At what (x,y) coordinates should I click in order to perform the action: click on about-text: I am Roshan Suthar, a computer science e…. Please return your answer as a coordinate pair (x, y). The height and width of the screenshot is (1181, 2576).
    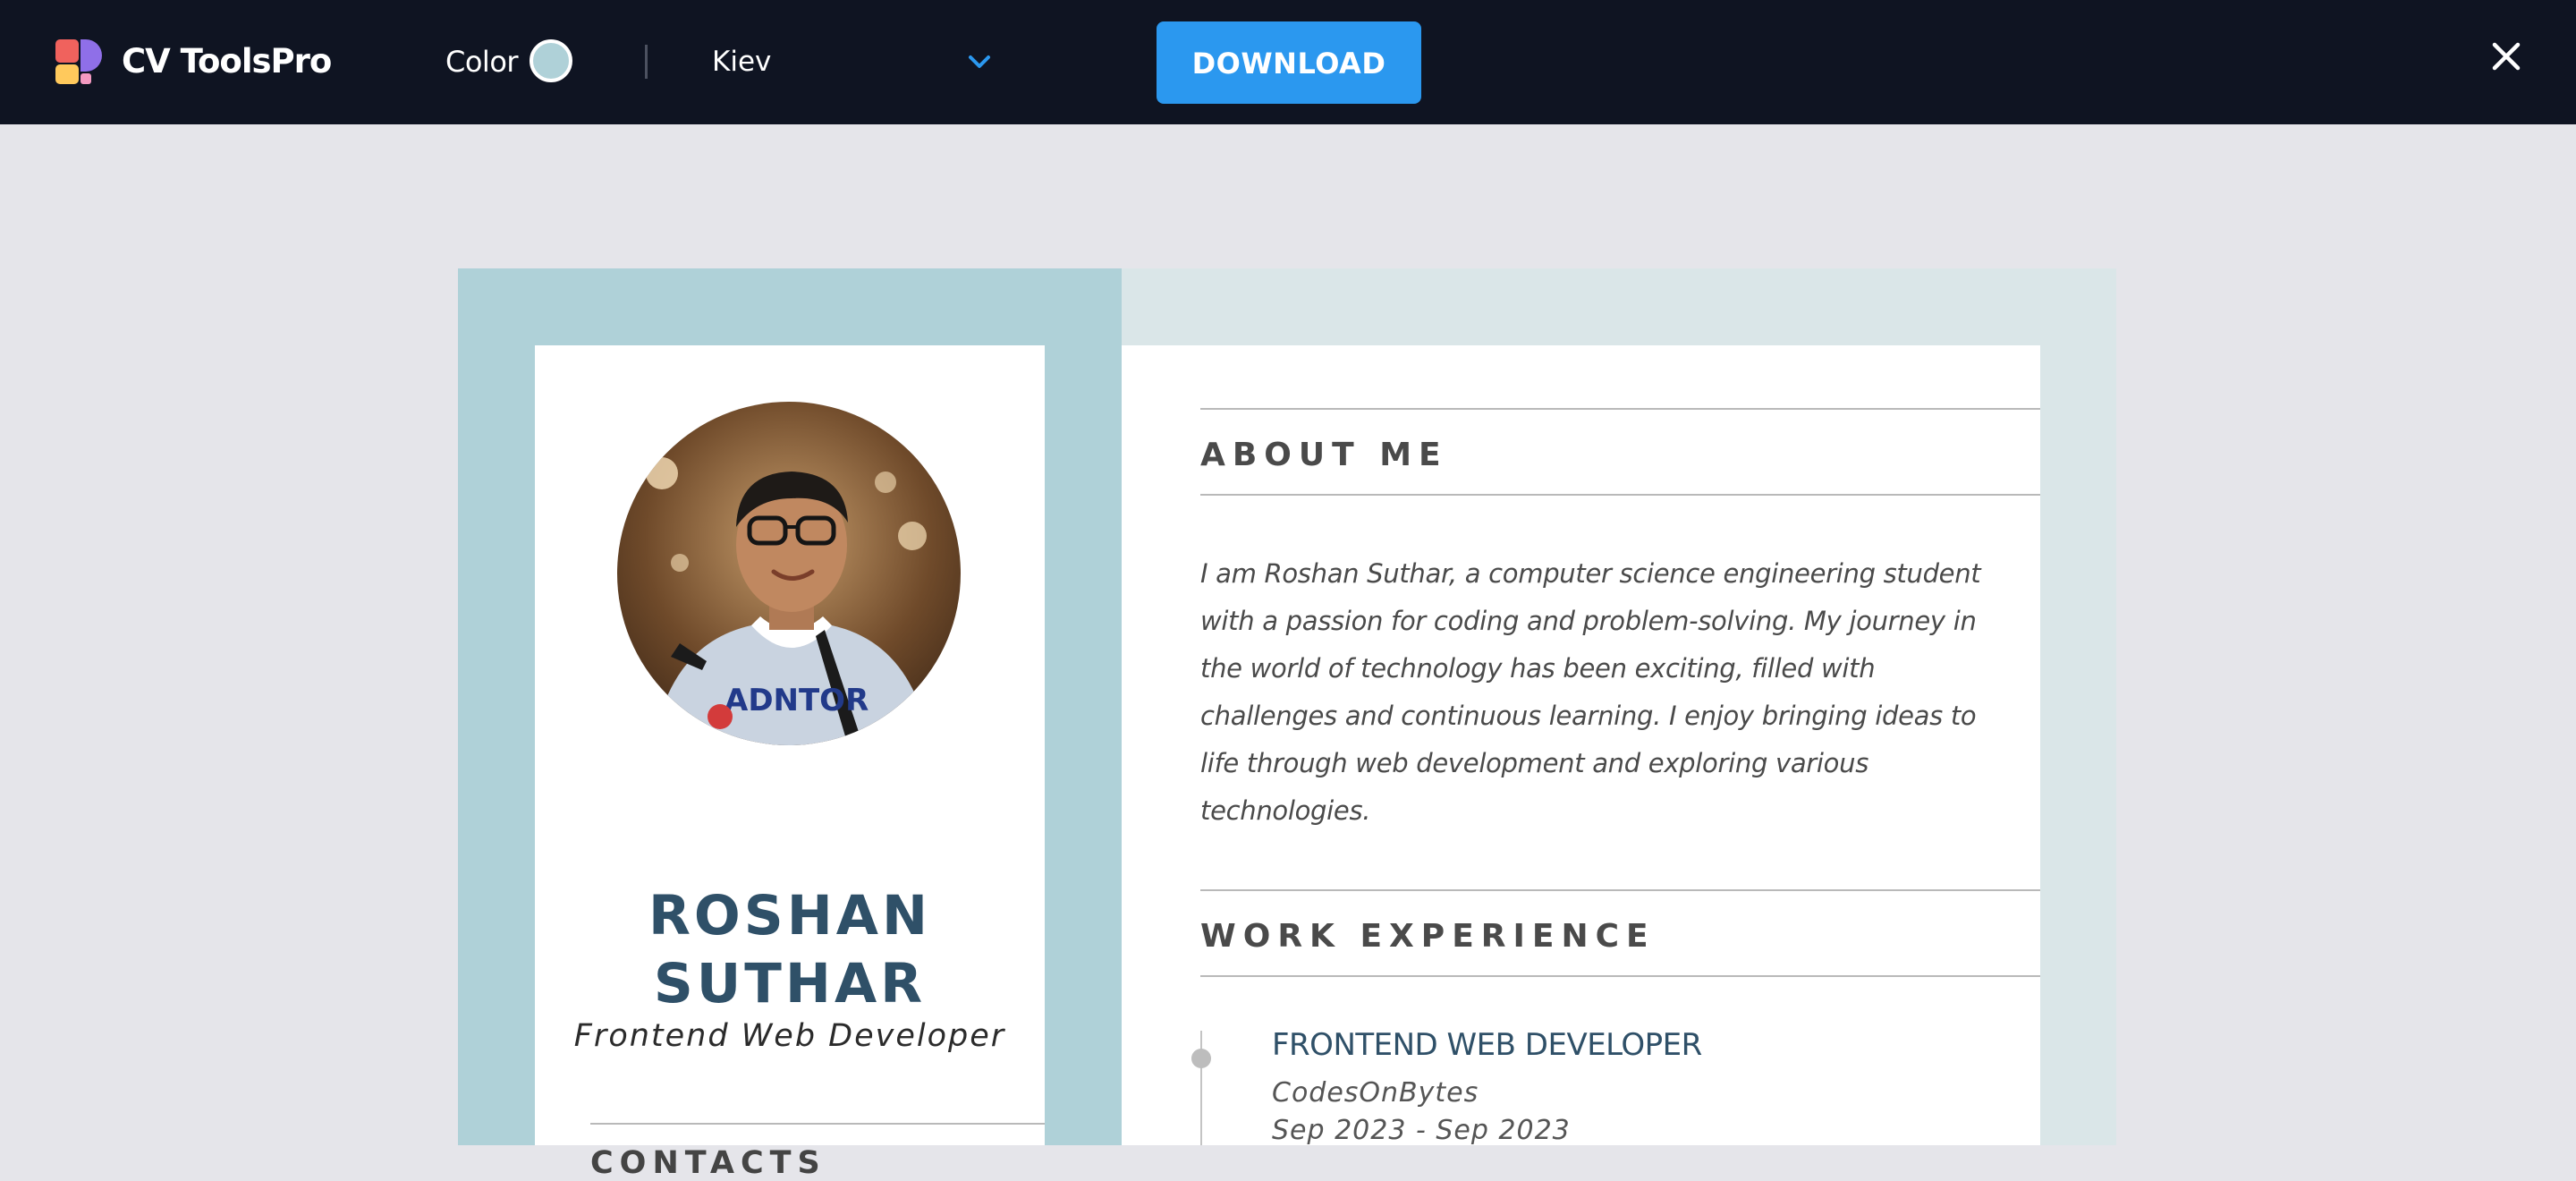
    Looking at the image, I should click on (1590, 692).